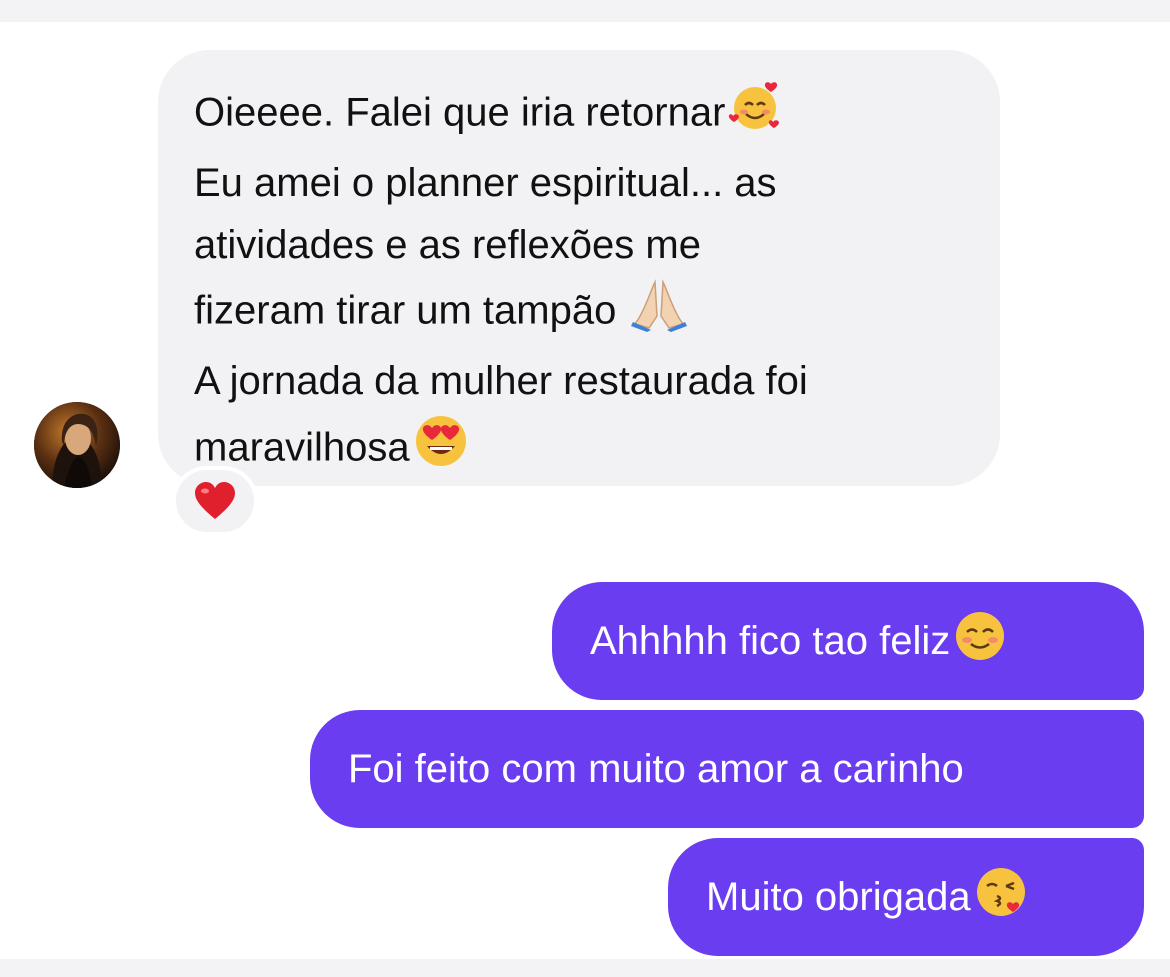  Describe the element at coordinates (585, 11) in the screenshot. I see `top-strip` at that location.